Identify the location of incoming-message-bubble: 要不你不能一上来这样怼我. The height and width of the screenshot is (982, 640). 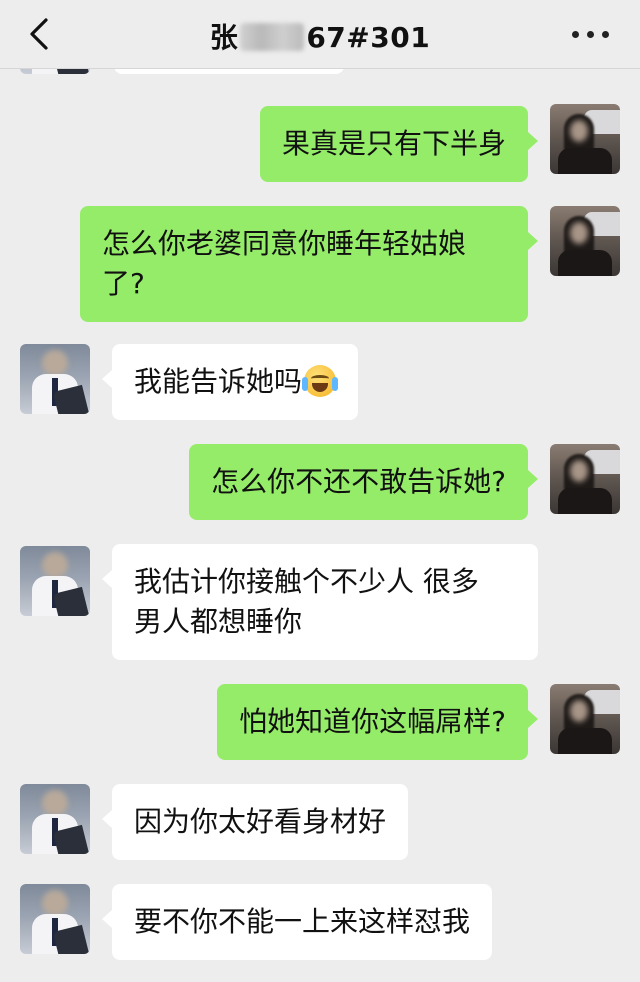
(297, 922).